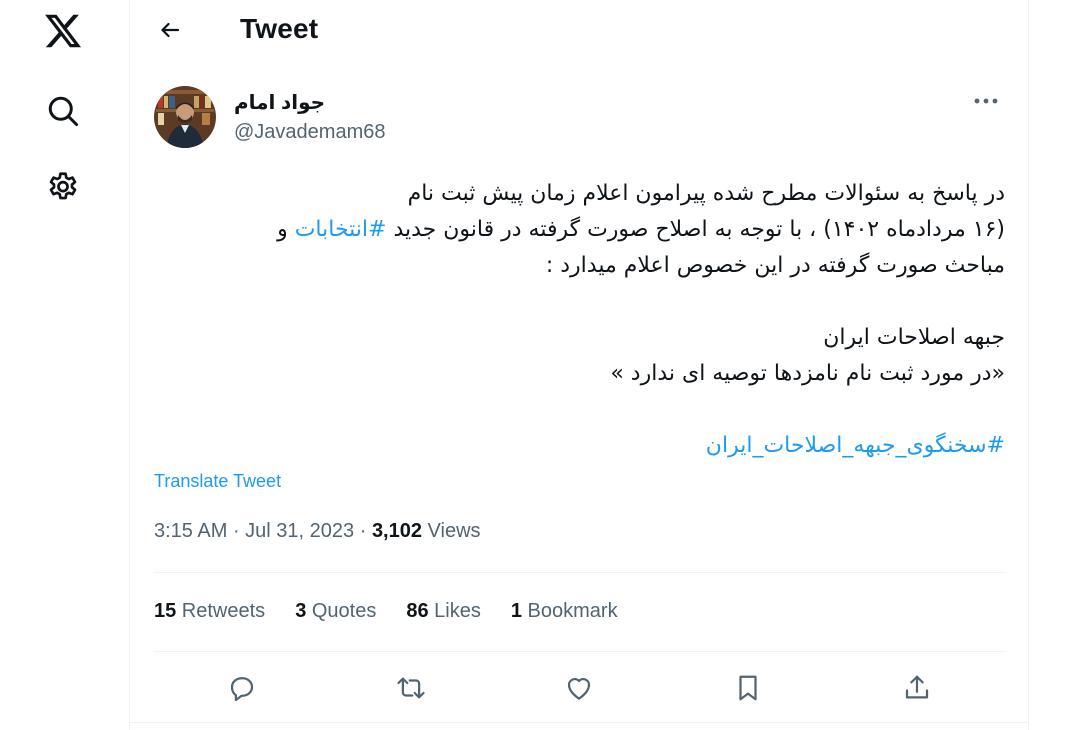 The height and width of the screenshot is (730, 1079). I want to click on reply-icon, so click(242, 689).